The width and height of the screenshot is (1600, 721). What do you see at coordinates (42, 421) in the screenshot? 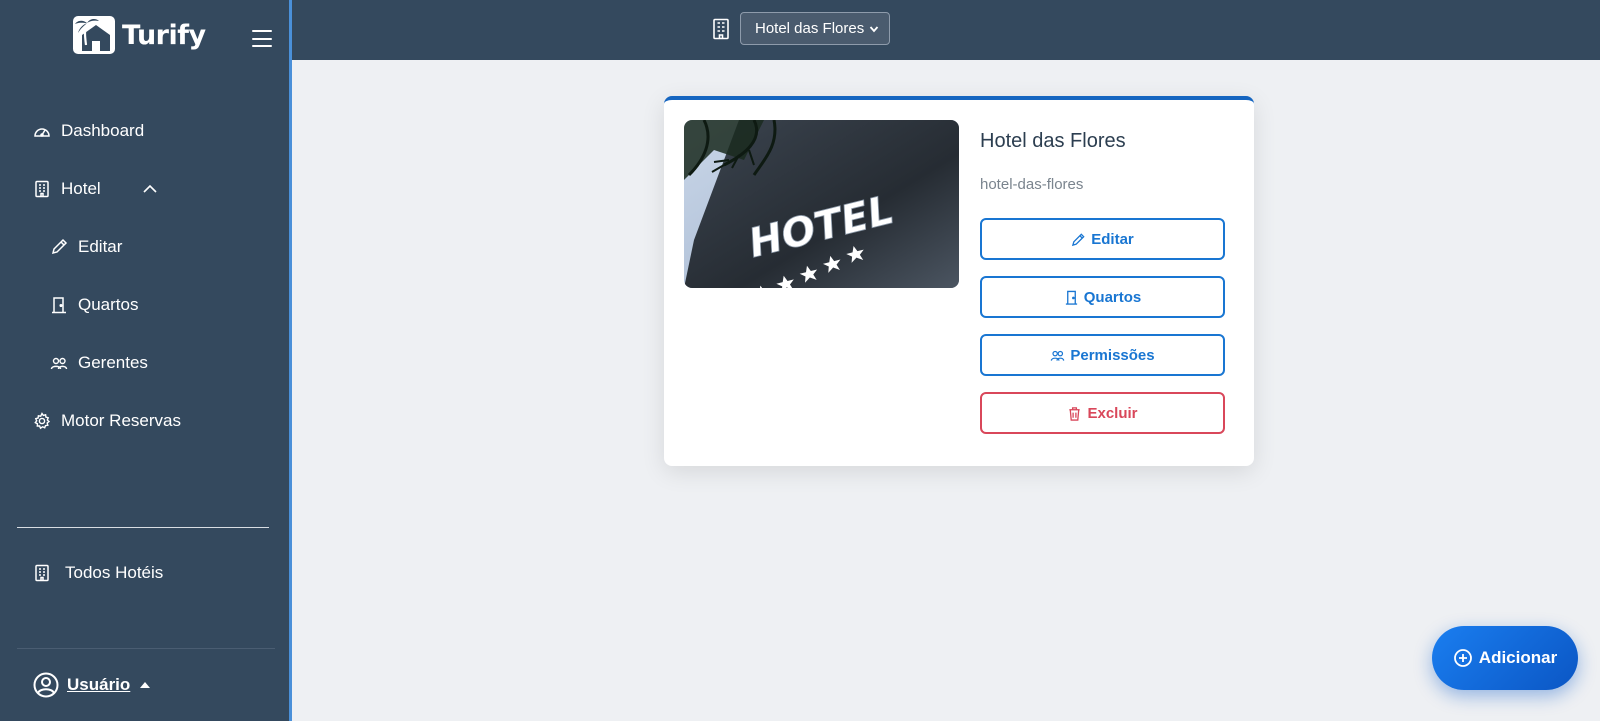
I see `gear-icon` at bounding box center [42, 421].